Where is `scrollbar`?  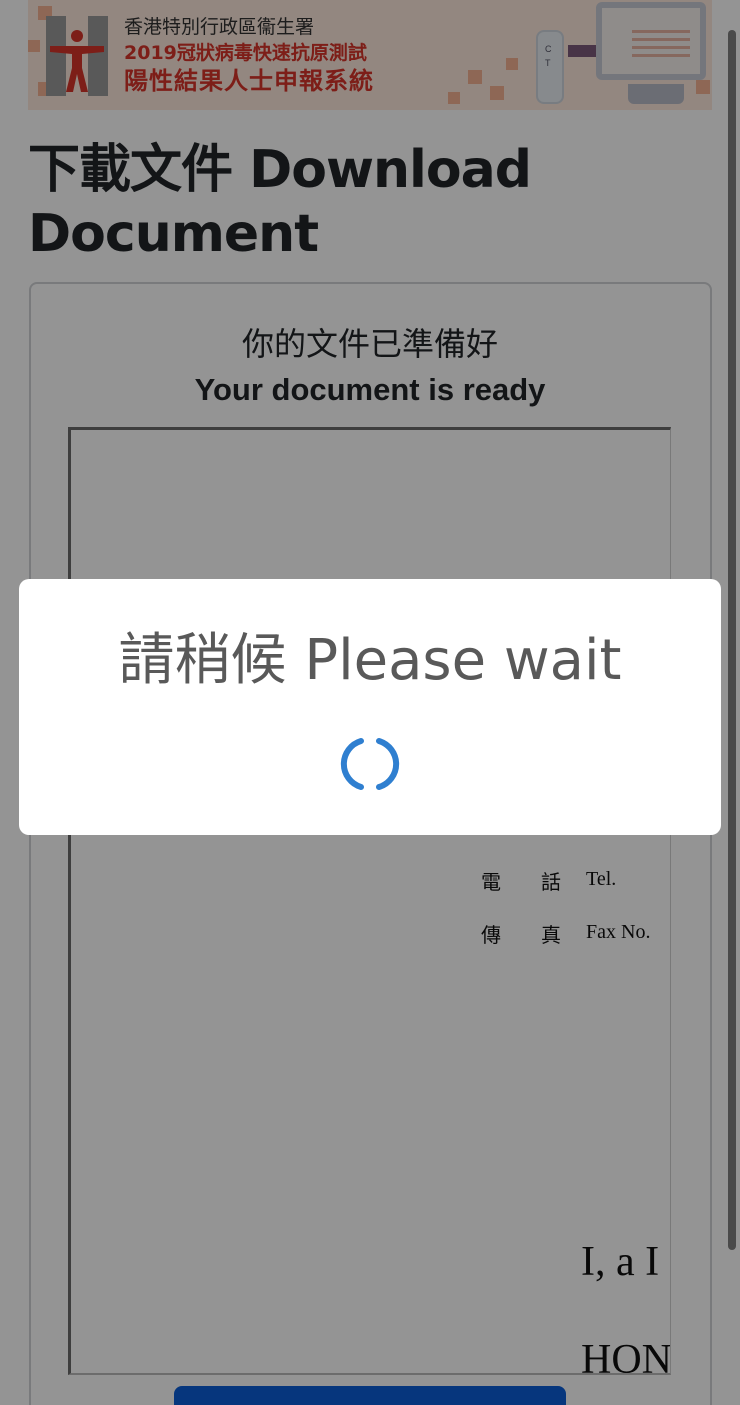 scrollbar is located at coordinates (732, 640).